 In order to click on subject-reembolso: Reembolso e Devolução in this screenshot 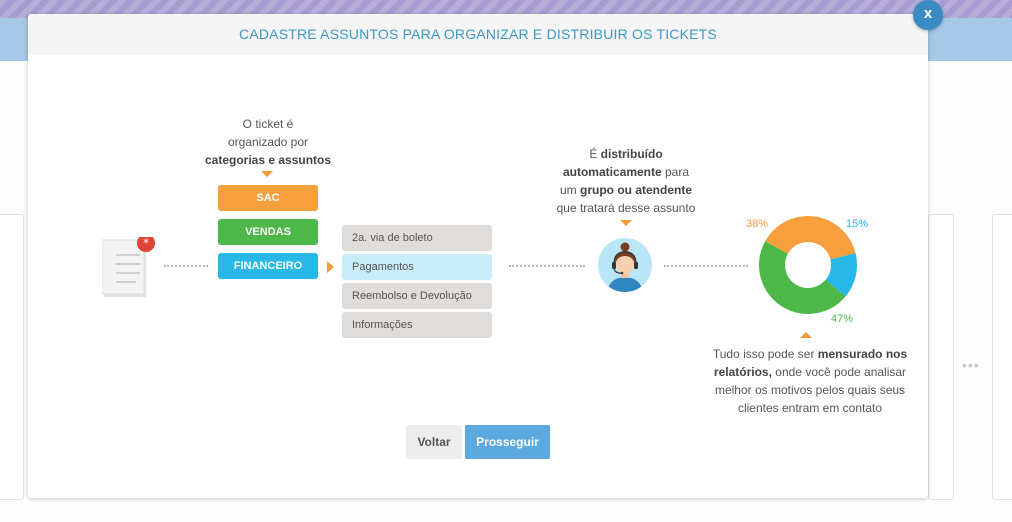, I will do `click(417, 296)`.